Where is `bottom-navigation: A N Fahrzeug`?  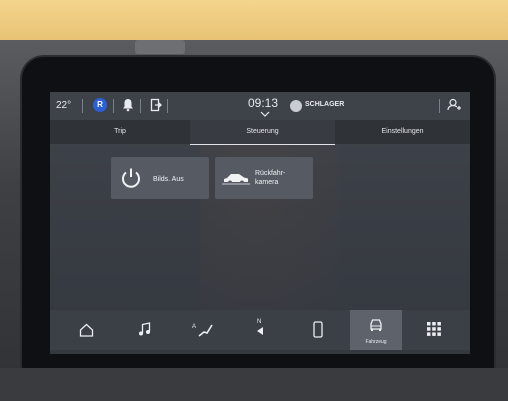
bottom-navigation: A N Fahrzeug is located at coordinates (260, 330).